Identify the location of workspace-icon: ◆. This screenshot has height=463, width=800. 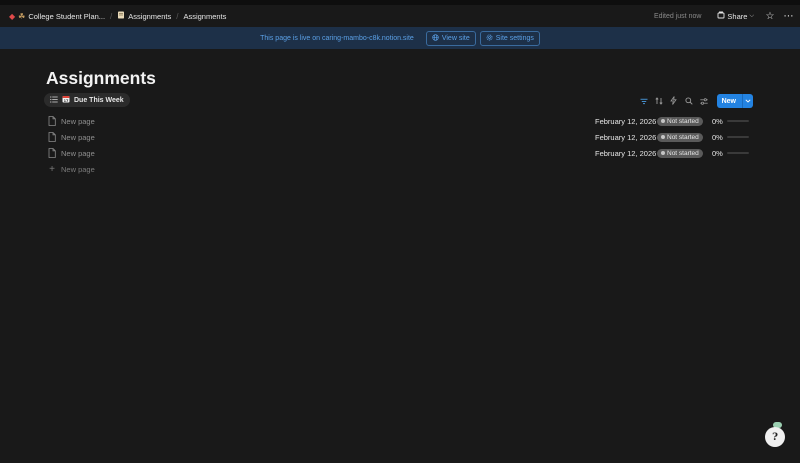
(12, 16).